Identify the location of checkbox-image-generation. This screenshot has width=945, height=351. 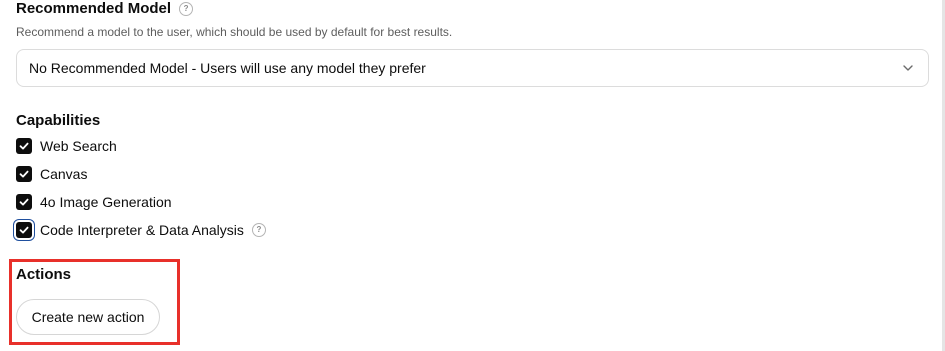
(24, 202).